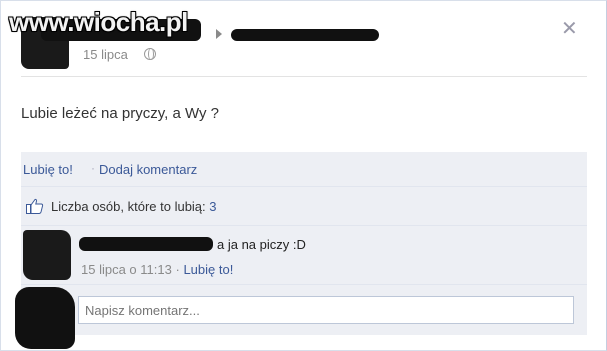 The height and width of the screenshot is (351, 607). I want to click on comment-input, so click(326, 310).